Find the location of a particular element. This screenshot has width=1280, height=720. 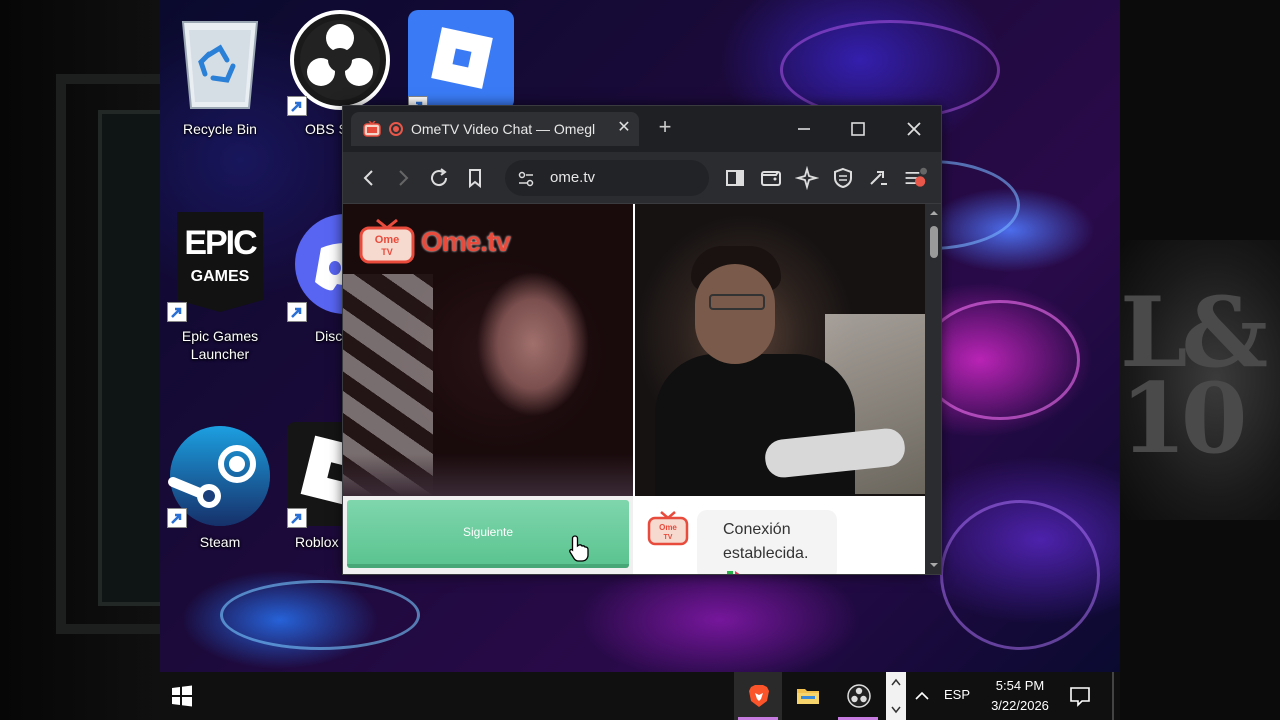

chevron-down-icon is located at coordinates (896, 710).